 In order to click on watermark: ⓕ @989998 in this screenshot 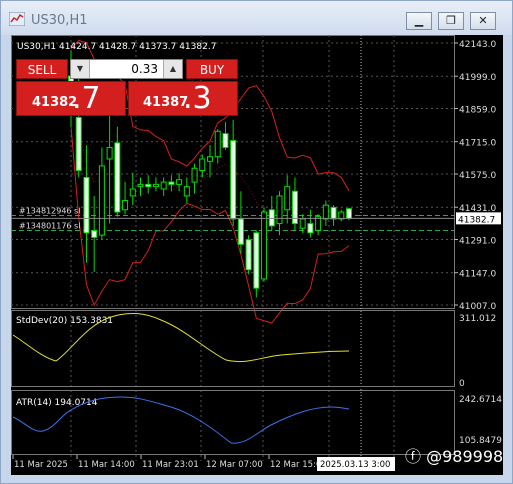, I will do `click(454, 455)`.